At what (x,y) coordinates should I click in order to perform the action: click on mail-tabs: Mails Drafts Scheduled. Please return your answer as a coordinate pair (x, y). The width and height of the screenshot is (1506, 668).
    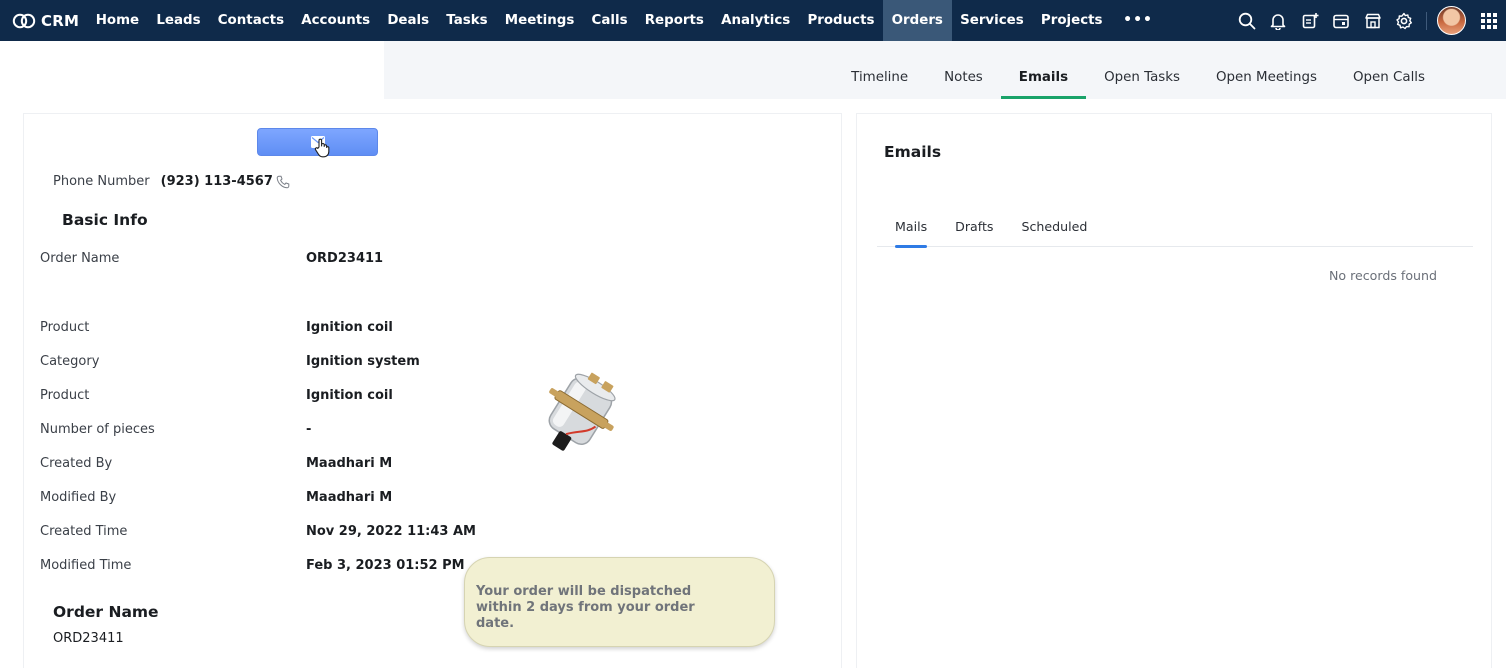
    Looking at the image, I should click on (1175, 233).